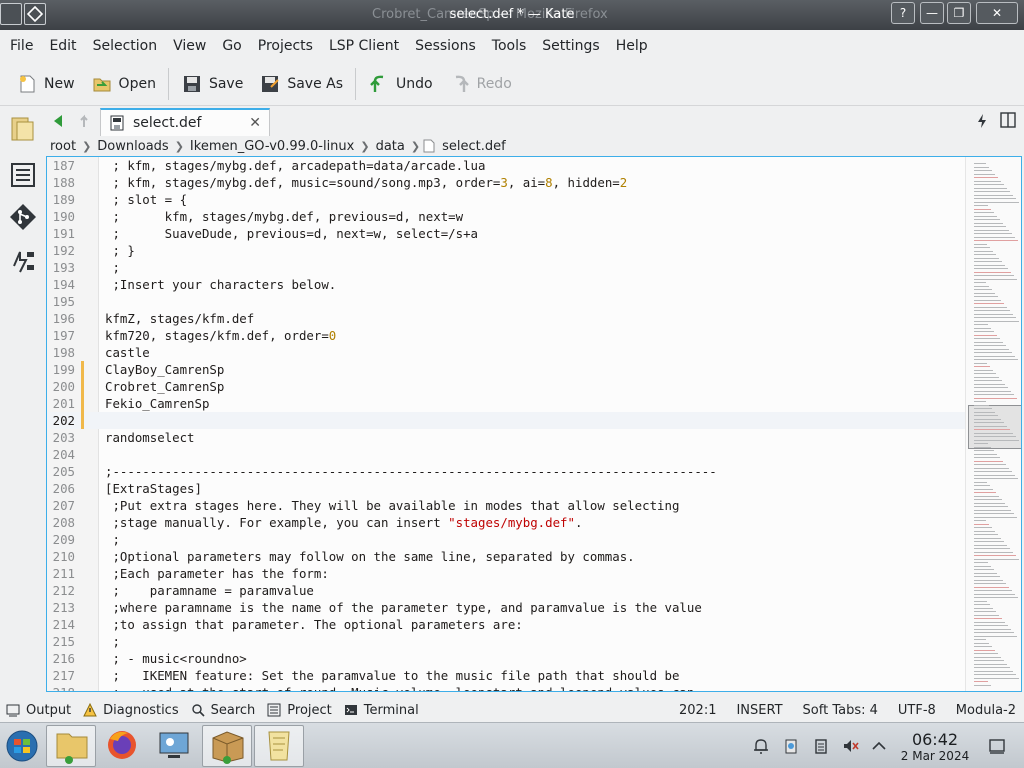  Describe the element at coordinates (123, 746) in the screenshot. I see `firefox-task-icon` at that location.